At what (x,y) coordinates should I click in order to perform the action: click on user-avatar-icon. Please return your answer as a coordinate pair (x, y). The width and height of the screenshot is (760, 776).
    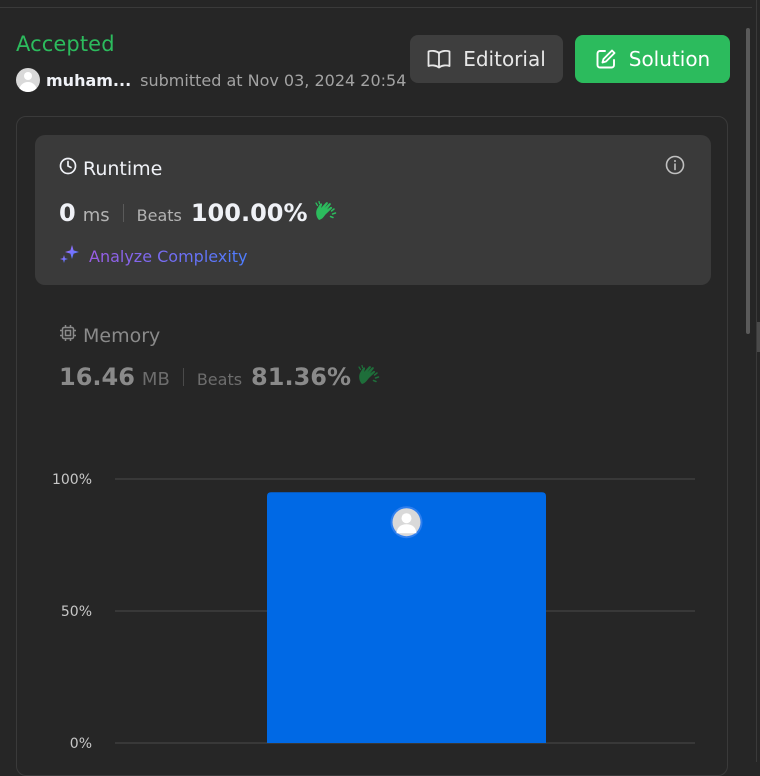
    Looking at the image, I should click on (406, 522).